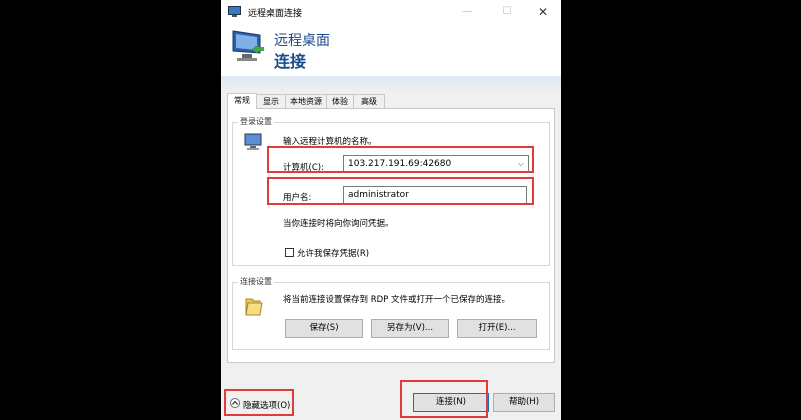 This screenshot has height=420, width=801. What do you see at coordinates (391, 12) in the screenshot?
I see `title-bar: 远程桌面连接 — ☐ ✕` at bounding box center [391, 12].